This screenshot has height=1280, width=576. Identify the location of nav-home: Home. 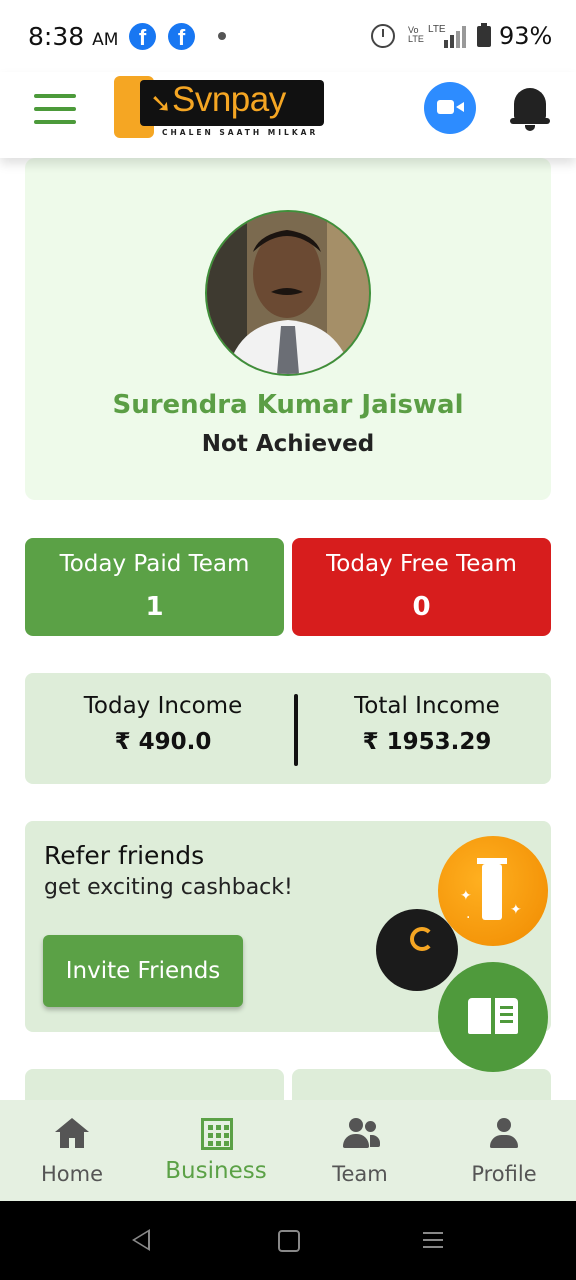
(72, 1150).